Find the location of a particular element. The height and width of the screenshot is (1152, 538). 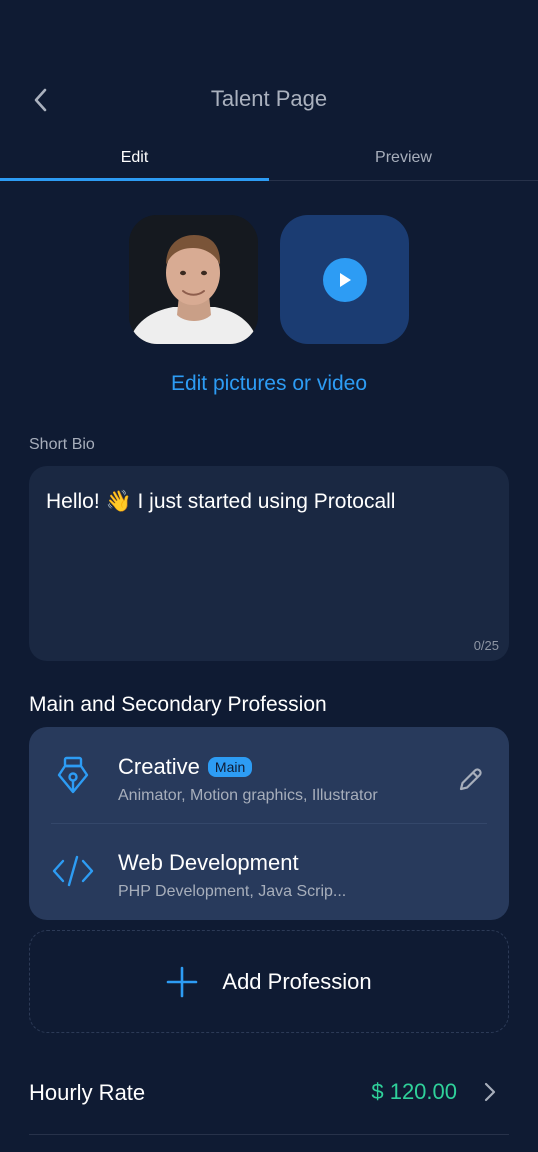

profession-name-row: Creative Main is located at coordinates (185, 767).